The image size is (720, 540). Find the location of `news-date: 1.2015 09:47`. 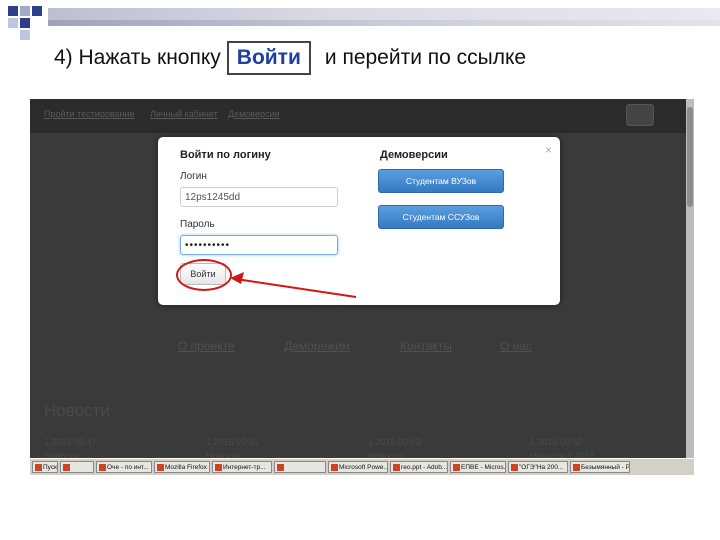

news-date: 1.2015 09:47 is located at coordinates (70, 442).